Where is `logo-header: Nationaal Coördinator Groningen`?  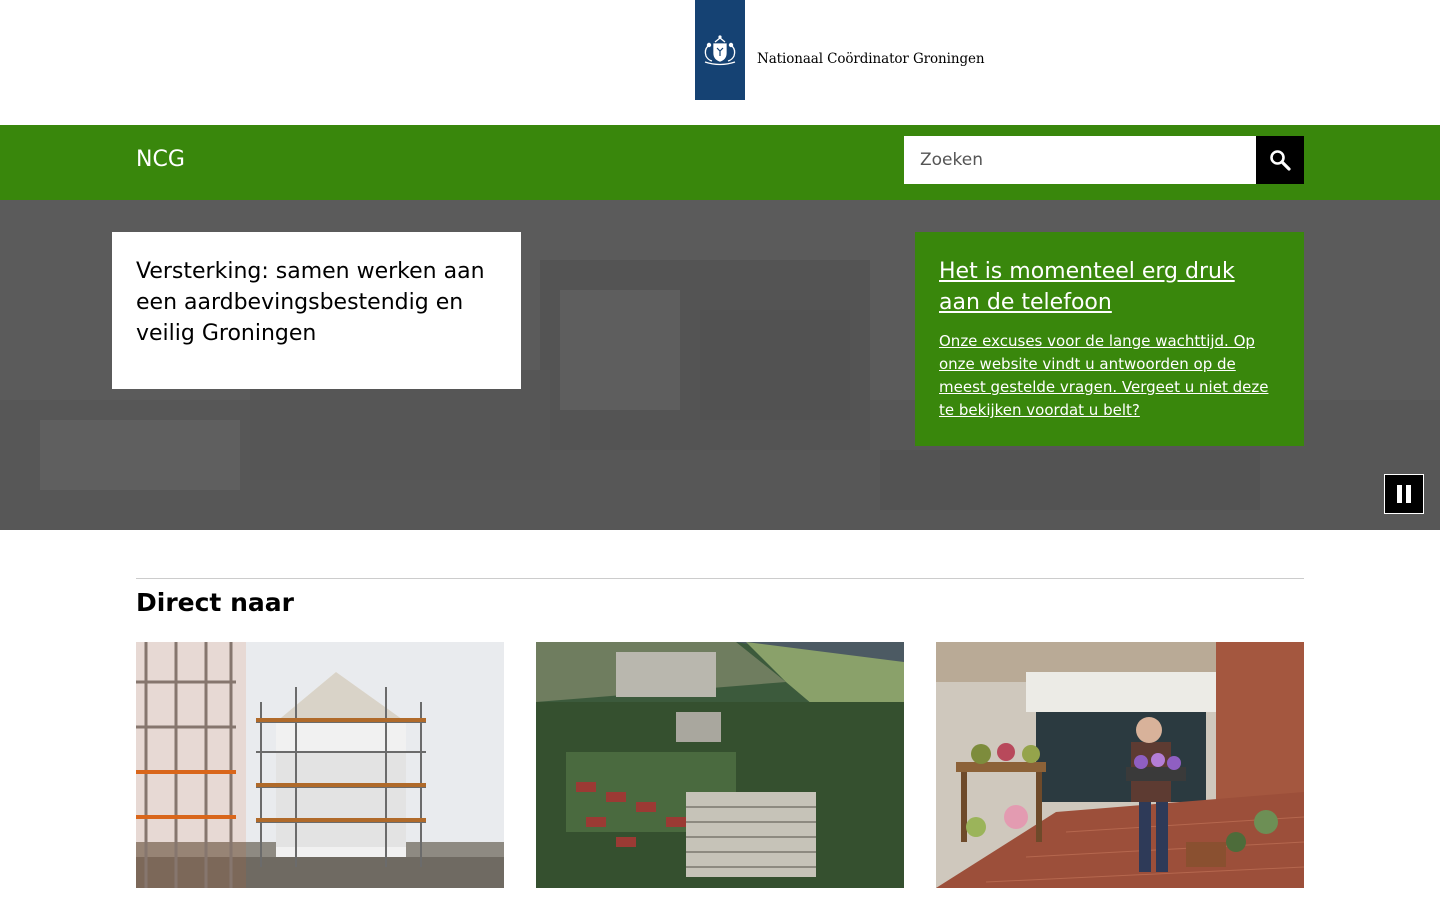 logo-header: Nationaal Coördinator Groningen is located at coordinates (720, 62).